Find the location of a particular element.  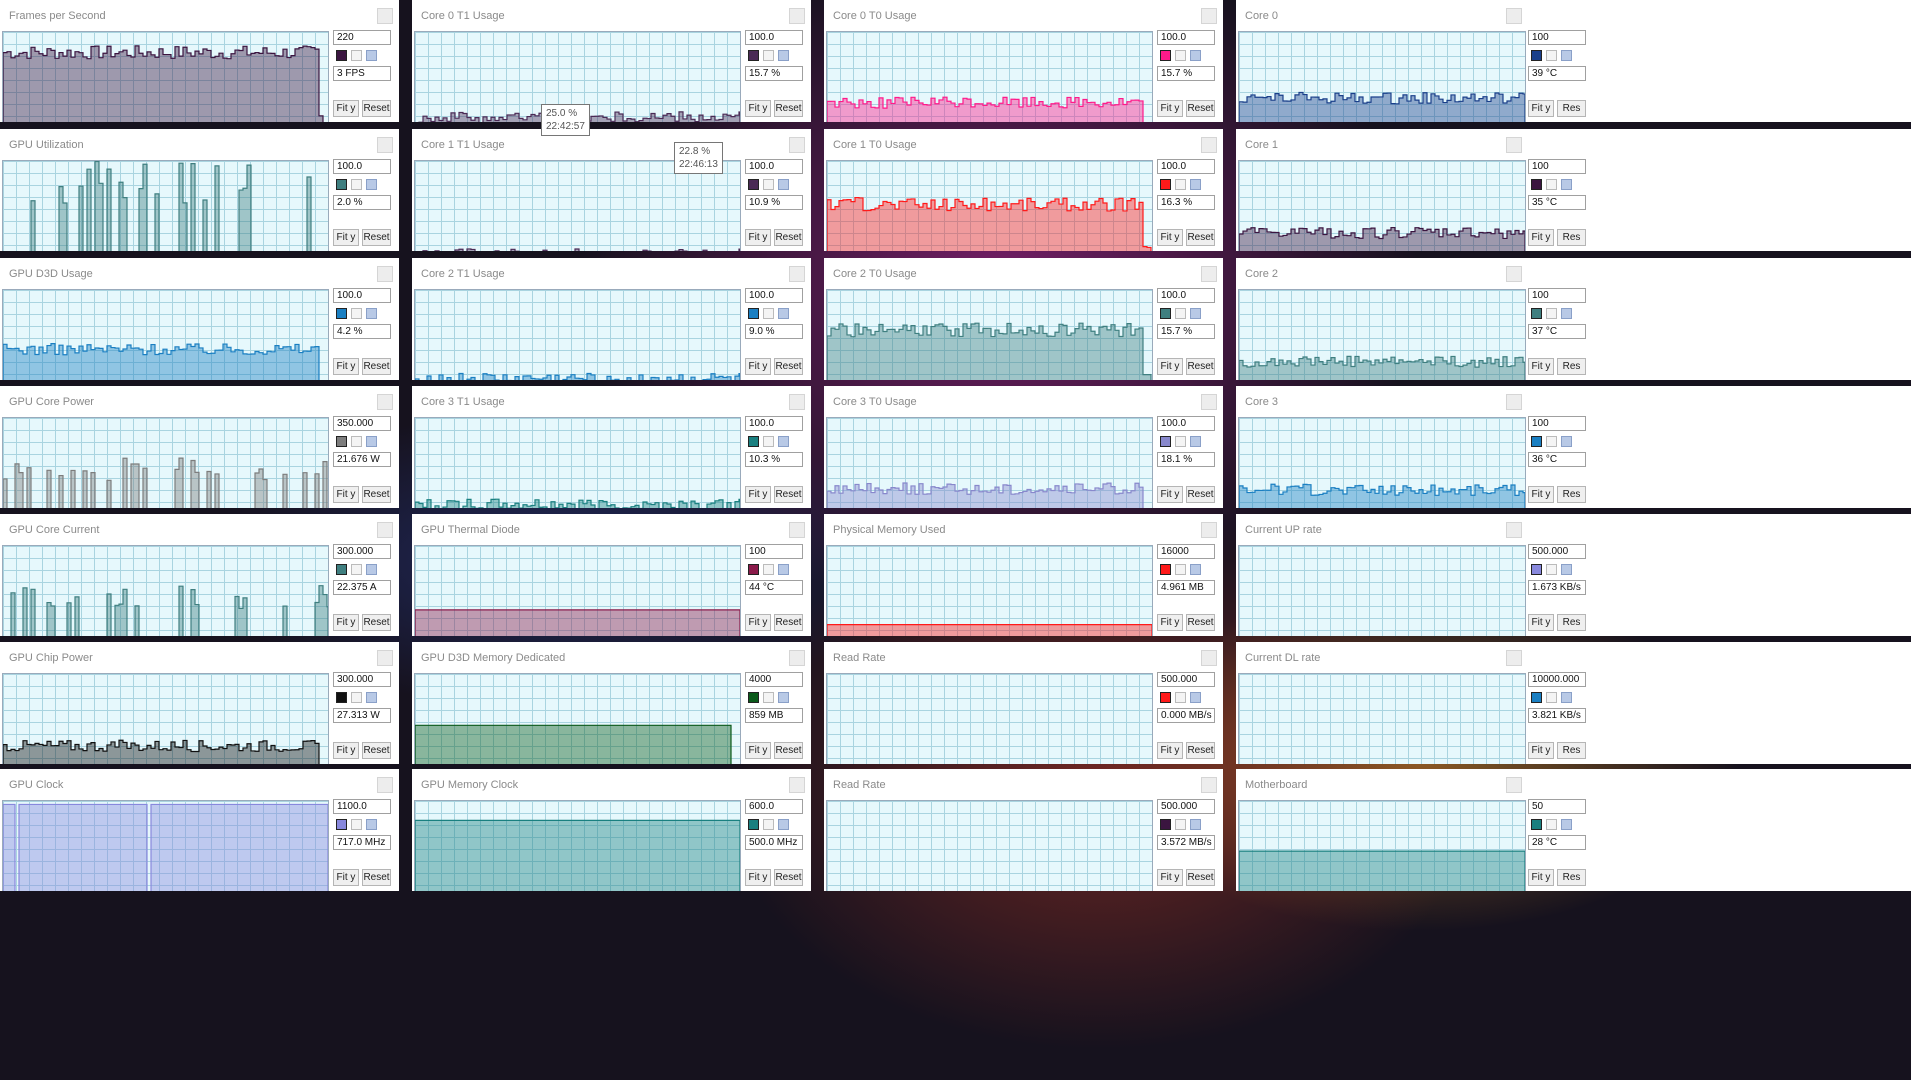

y-max-field: 100 is located at coordinates (1557, 166).